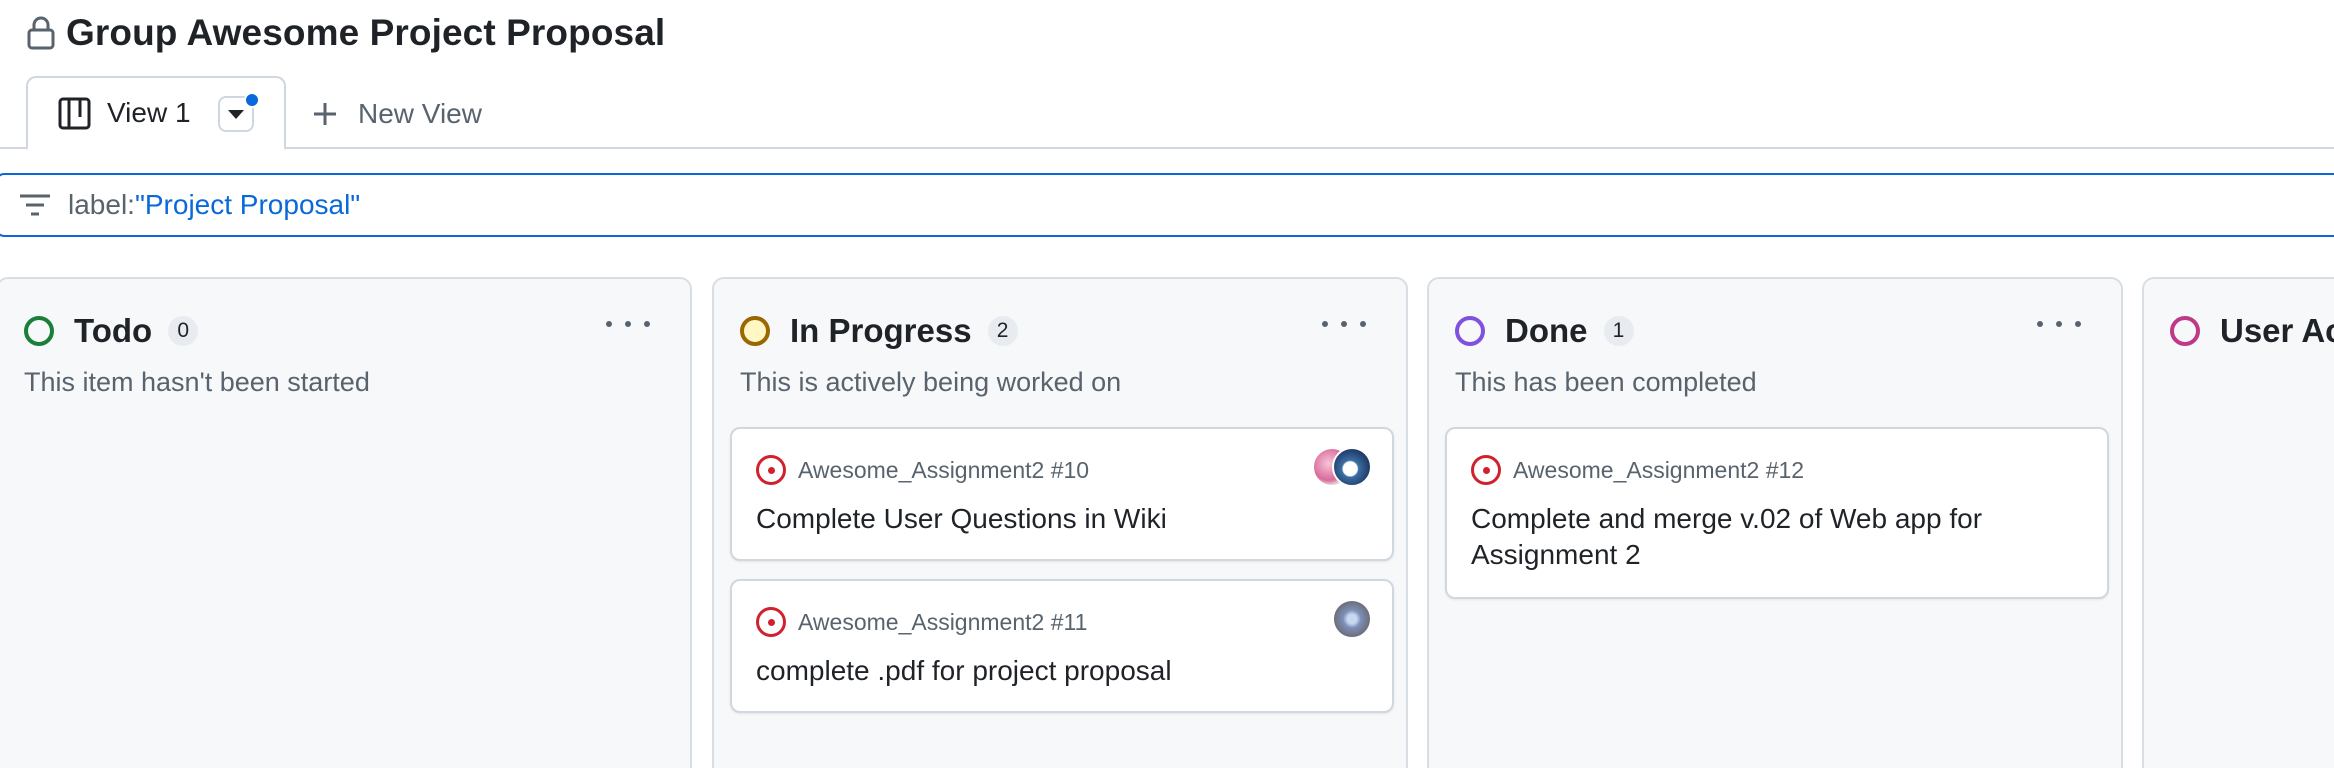 The width and height of the screenshot is (2334, 768). I want to click on column-header: Done 1, so click(1544, 331).